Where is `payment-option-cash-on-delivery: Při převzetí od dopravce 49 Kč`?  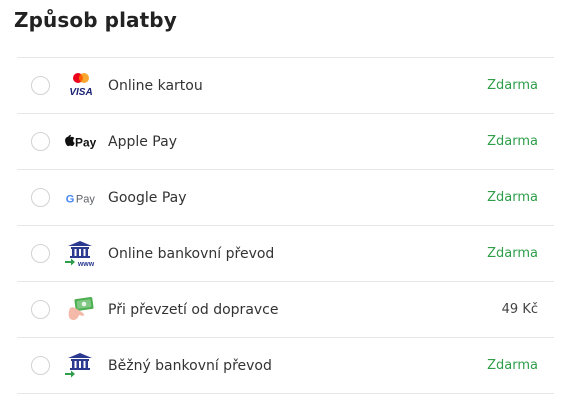 payment-option-cash-on-delivery: Při převzetí od dopravce 49 Kč is located at coordinates (285, 310).